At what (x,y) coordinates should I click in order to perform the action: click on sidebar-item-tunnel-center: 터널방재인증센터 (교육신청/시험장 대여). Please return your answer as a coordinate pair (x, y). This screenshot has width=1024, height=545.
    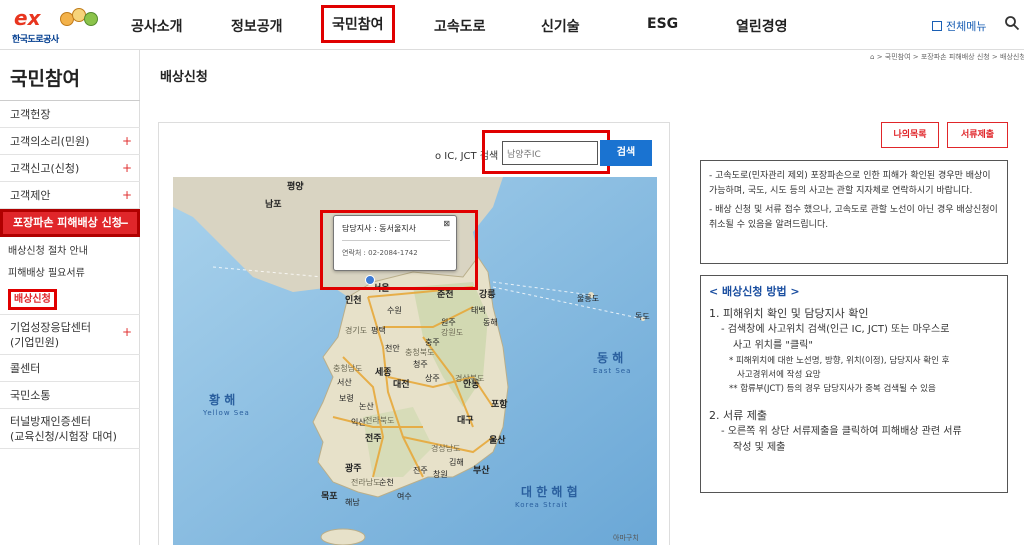
    Looking at the image, I should click on (70, 429).